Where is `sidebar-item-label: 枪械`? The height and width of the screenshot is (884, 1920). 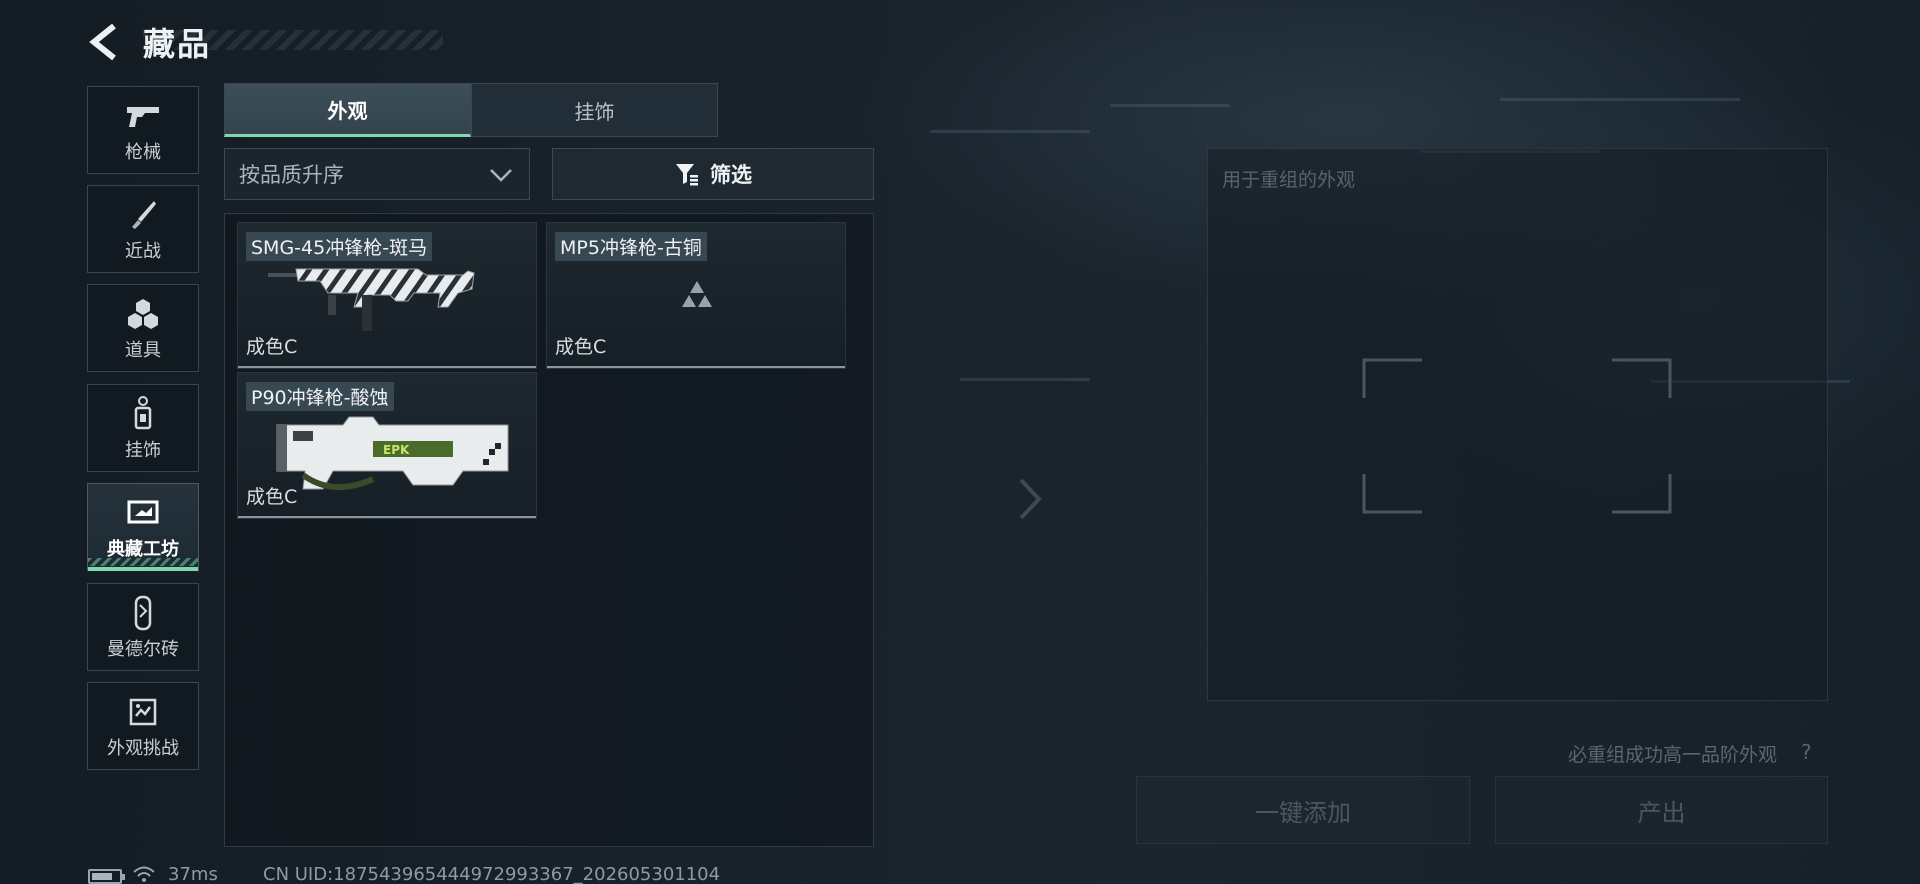 sidebar-item-label: 枪械 is located at coordinates (143, 152).